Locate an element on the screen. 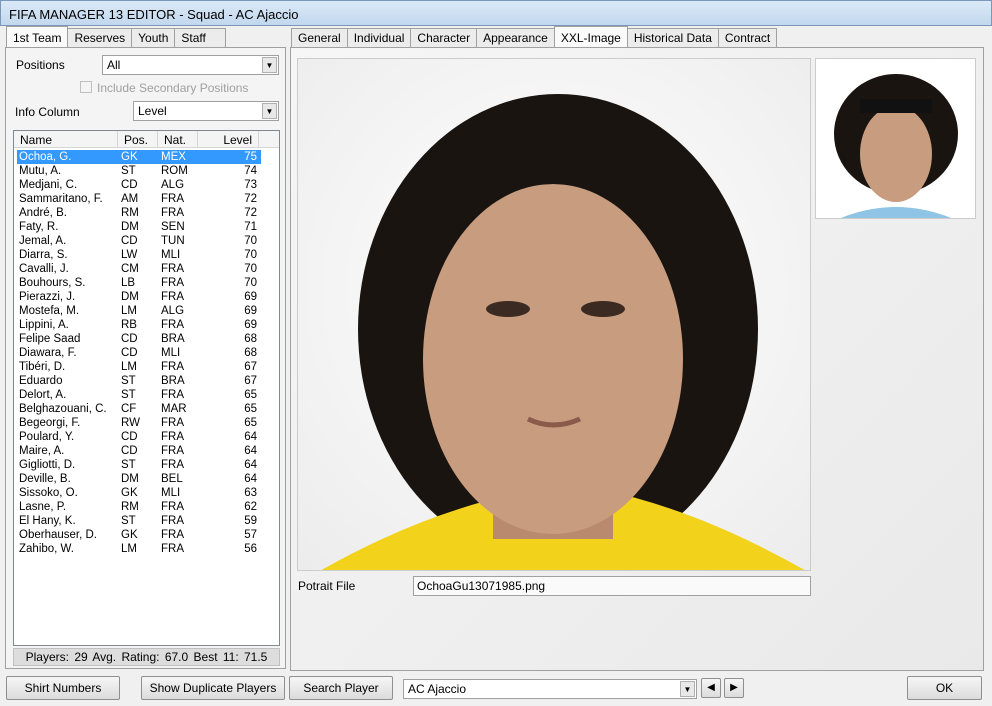  tab-historical-data: Historical Data is located at coordinates (672, 38).